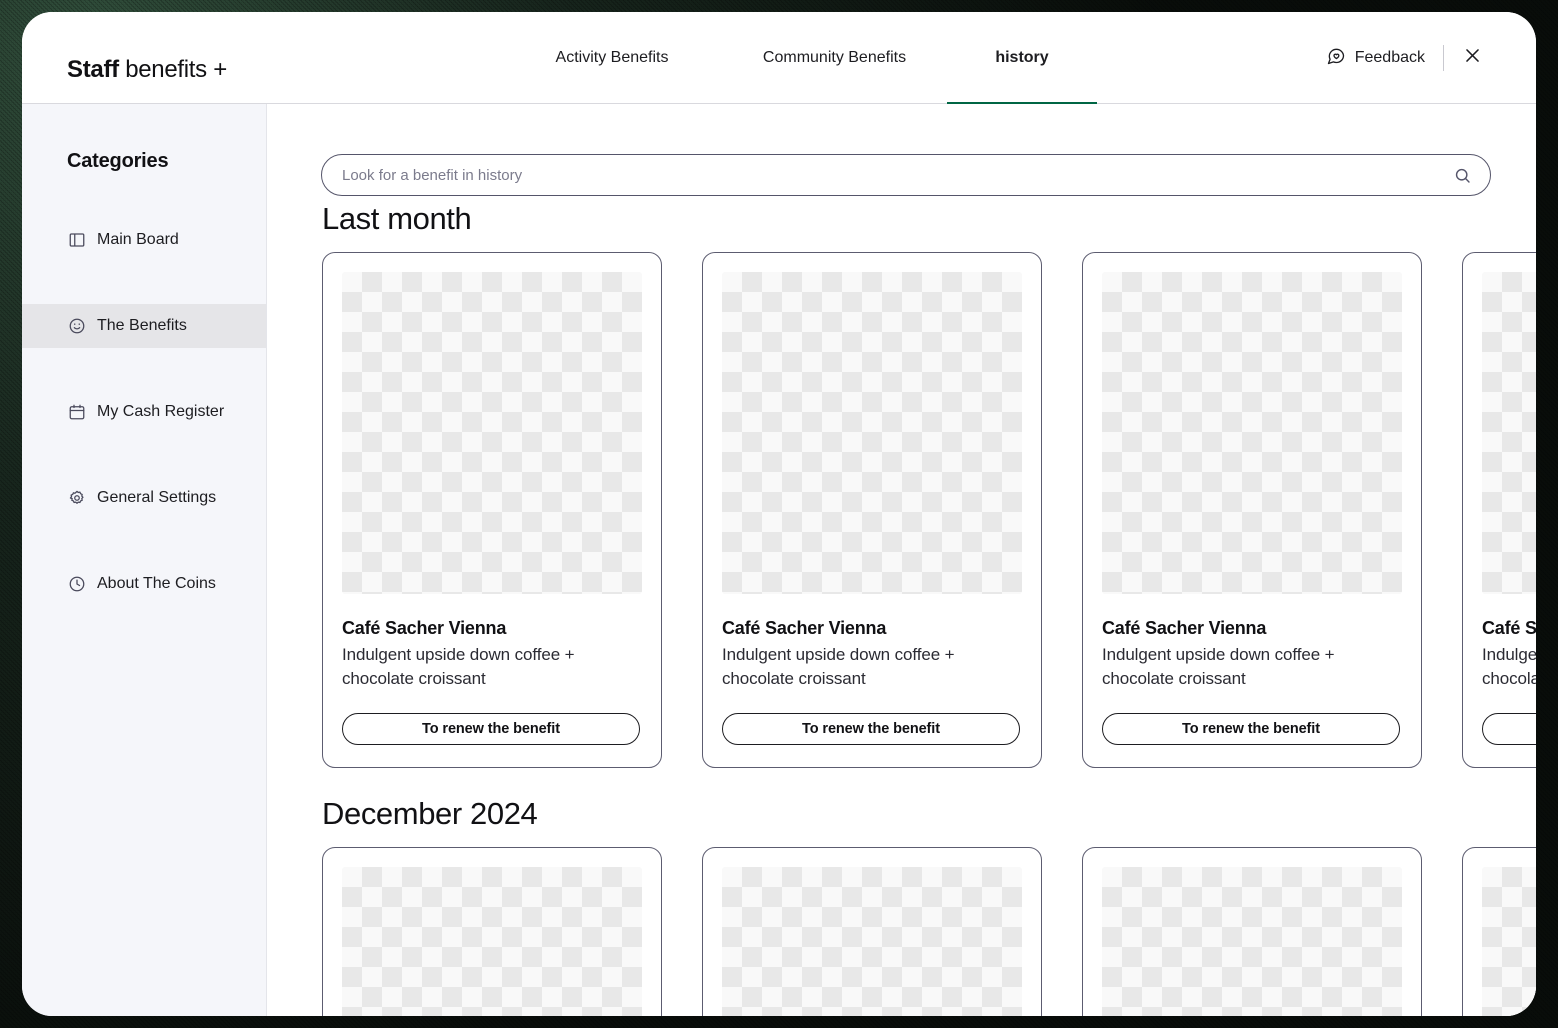  I want to click on search-input, so click(897, 175).